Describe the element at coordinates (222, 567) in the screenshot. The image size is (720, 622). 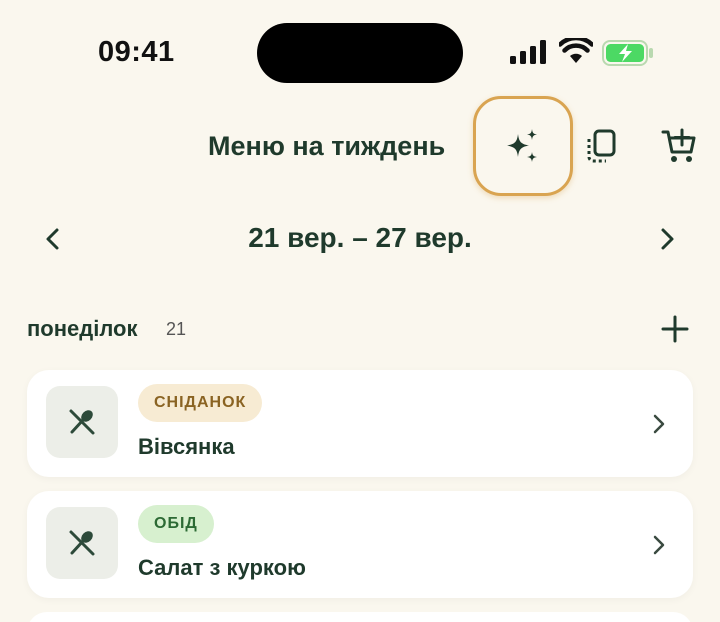
I see `meal-title: Салат з куркою` at that location.